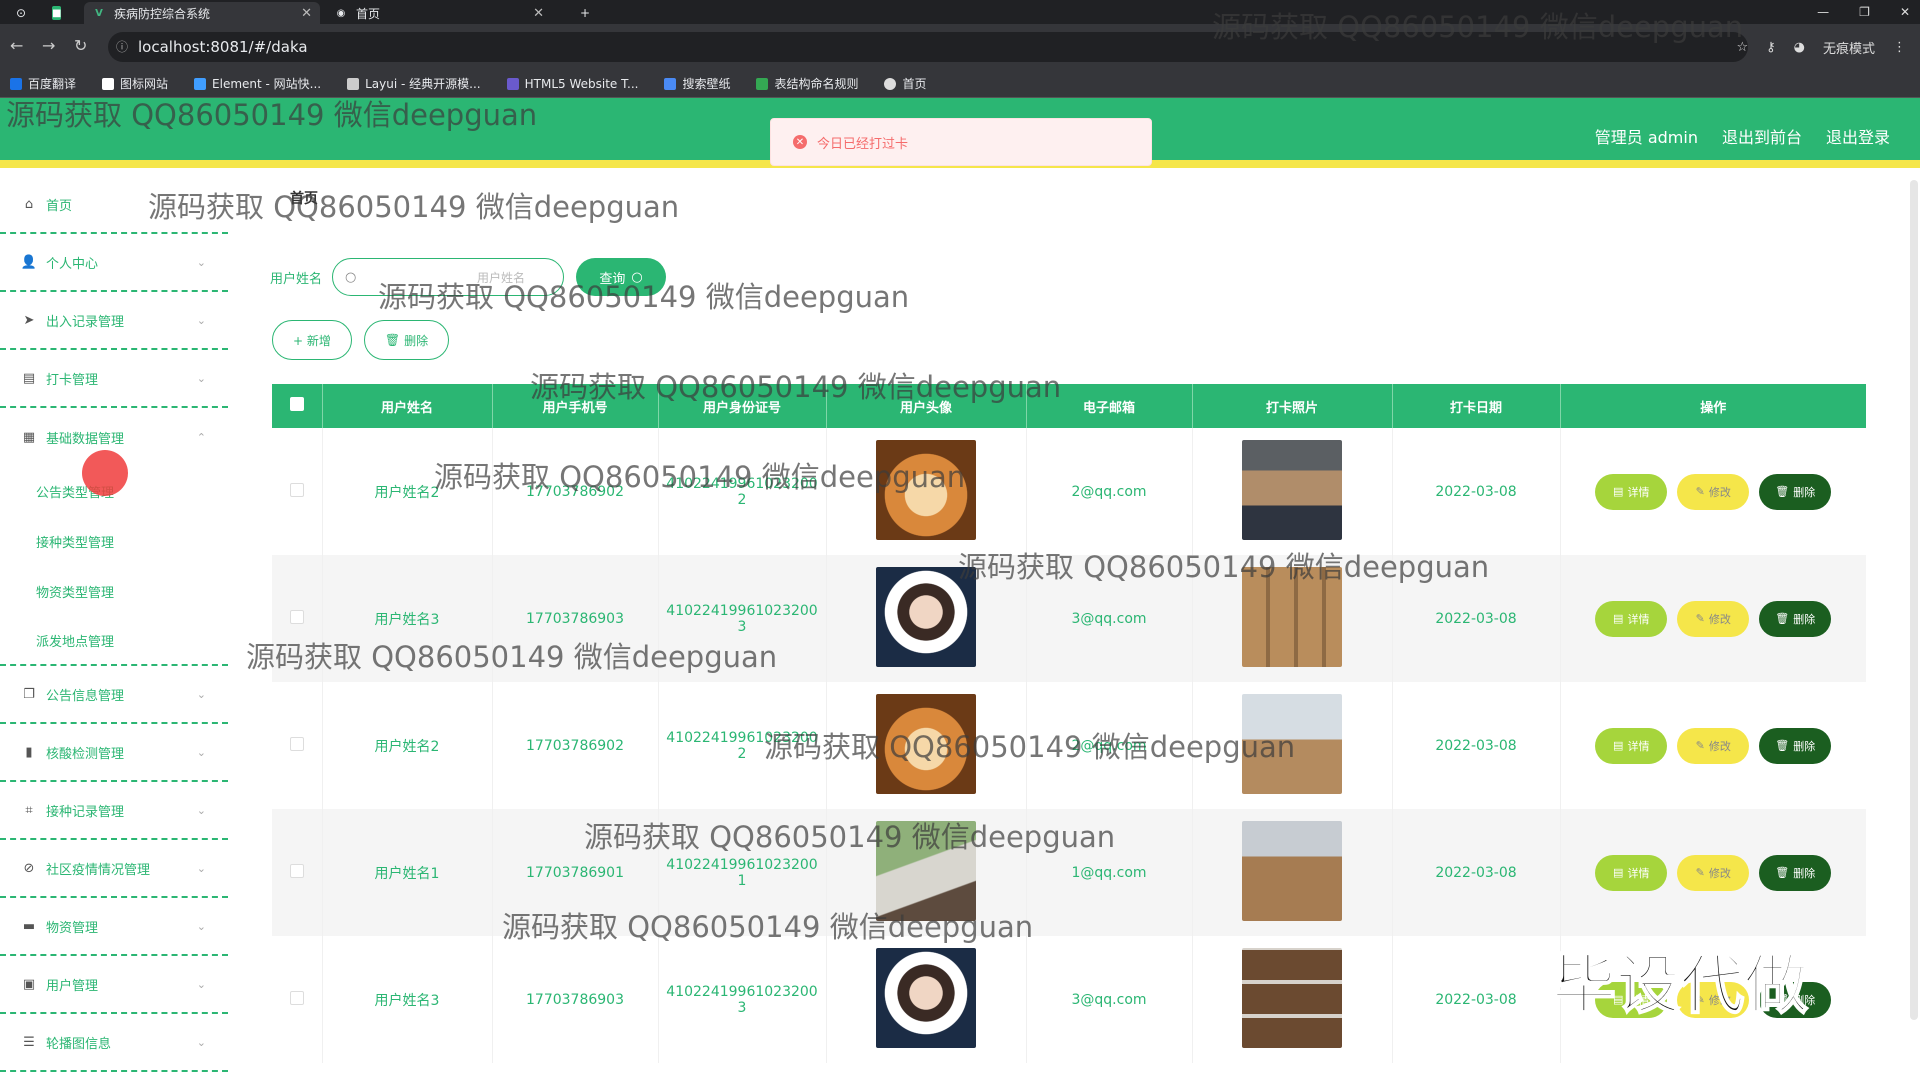 This screenshot has width=1920, height=1072. I want to click on column-header: 用户姓名, so click(407, 406).